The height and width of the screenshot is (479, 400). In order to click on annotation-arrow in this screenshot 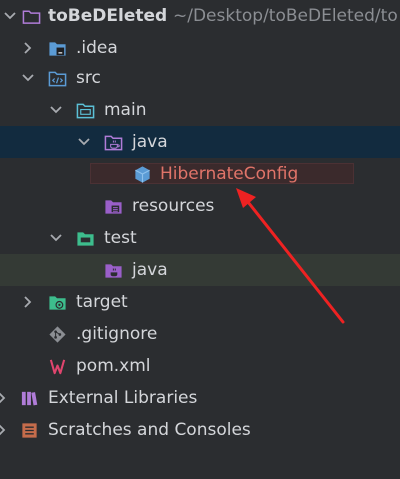, I will do `click(290, 256)`.